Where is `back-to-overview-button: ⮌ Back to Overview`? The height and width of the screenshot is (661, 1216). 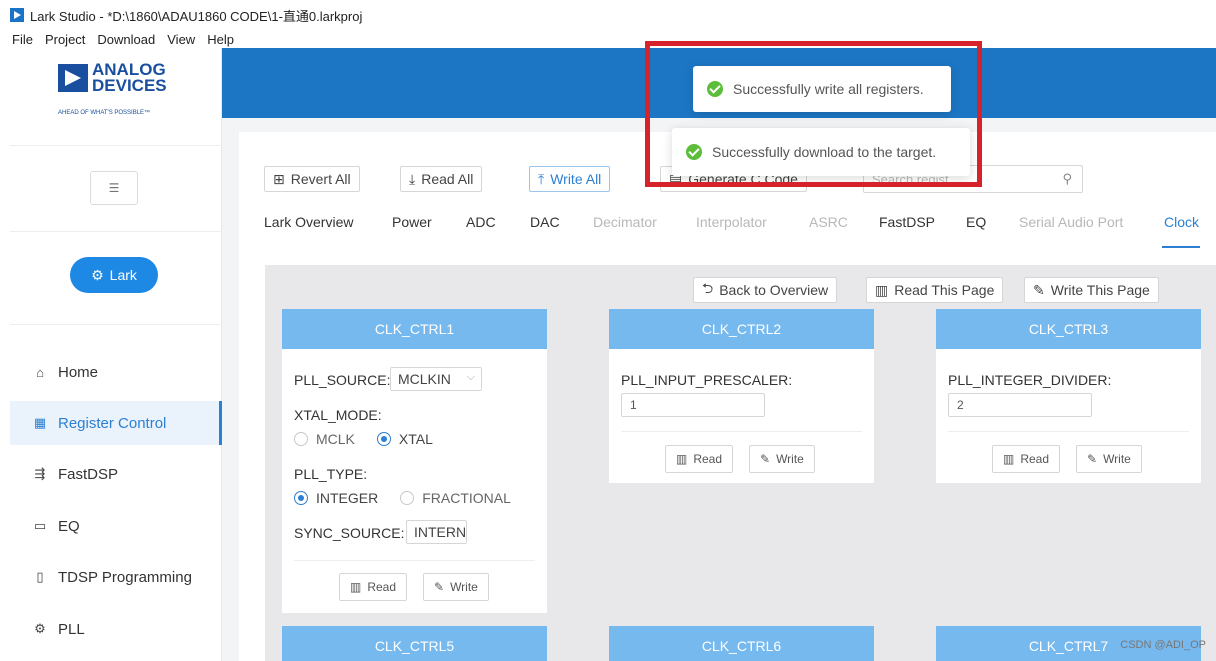
back-to-overview-button: ⮌ Back to Overview is located at coordinates (765, 290).